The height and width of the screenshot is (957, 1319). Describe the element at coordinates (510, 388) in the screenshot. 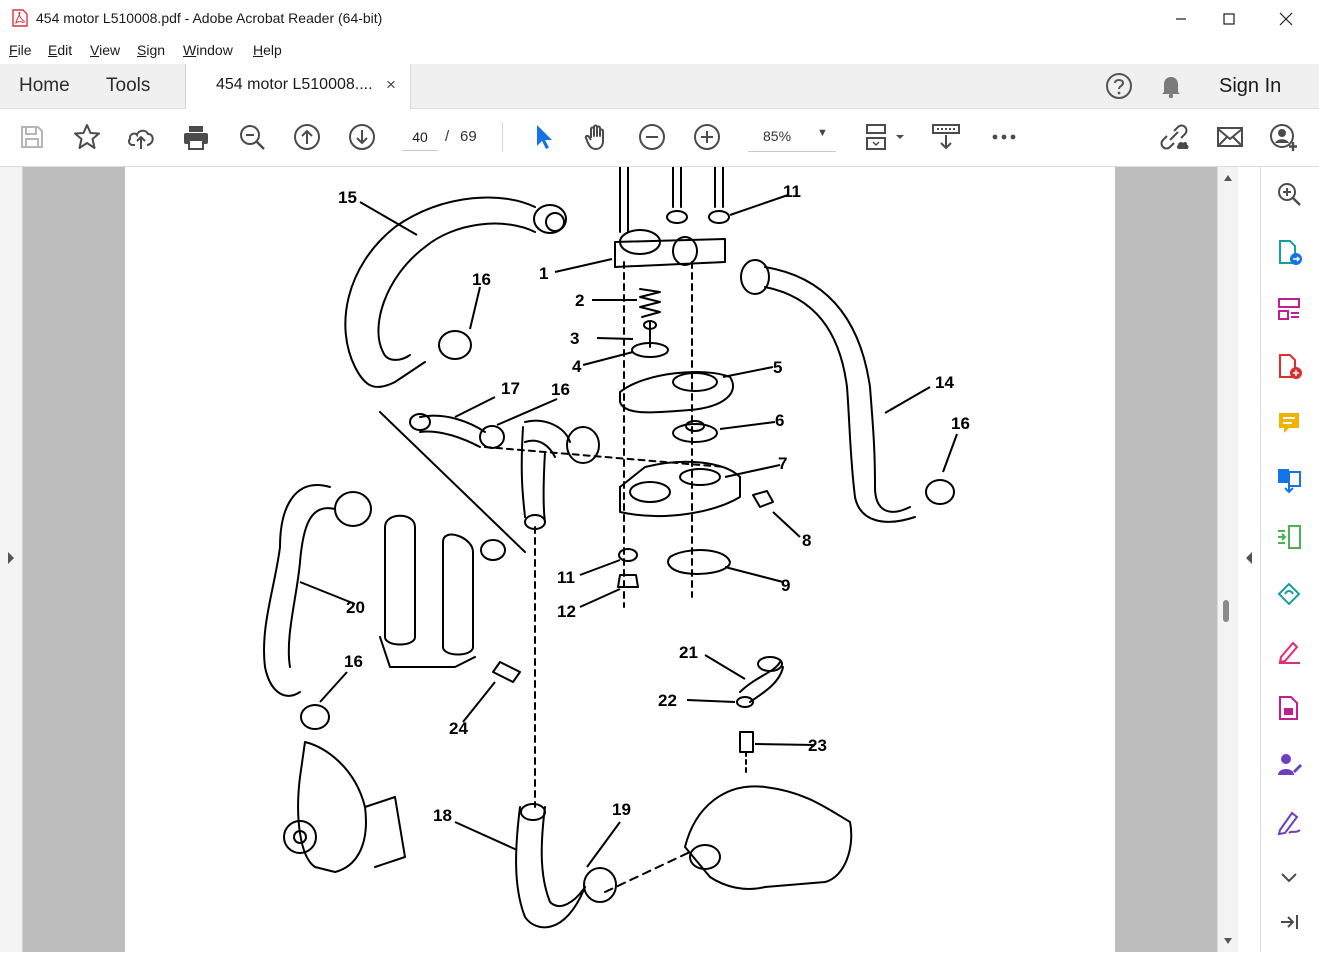

I see `callout-label: 17` at that location.